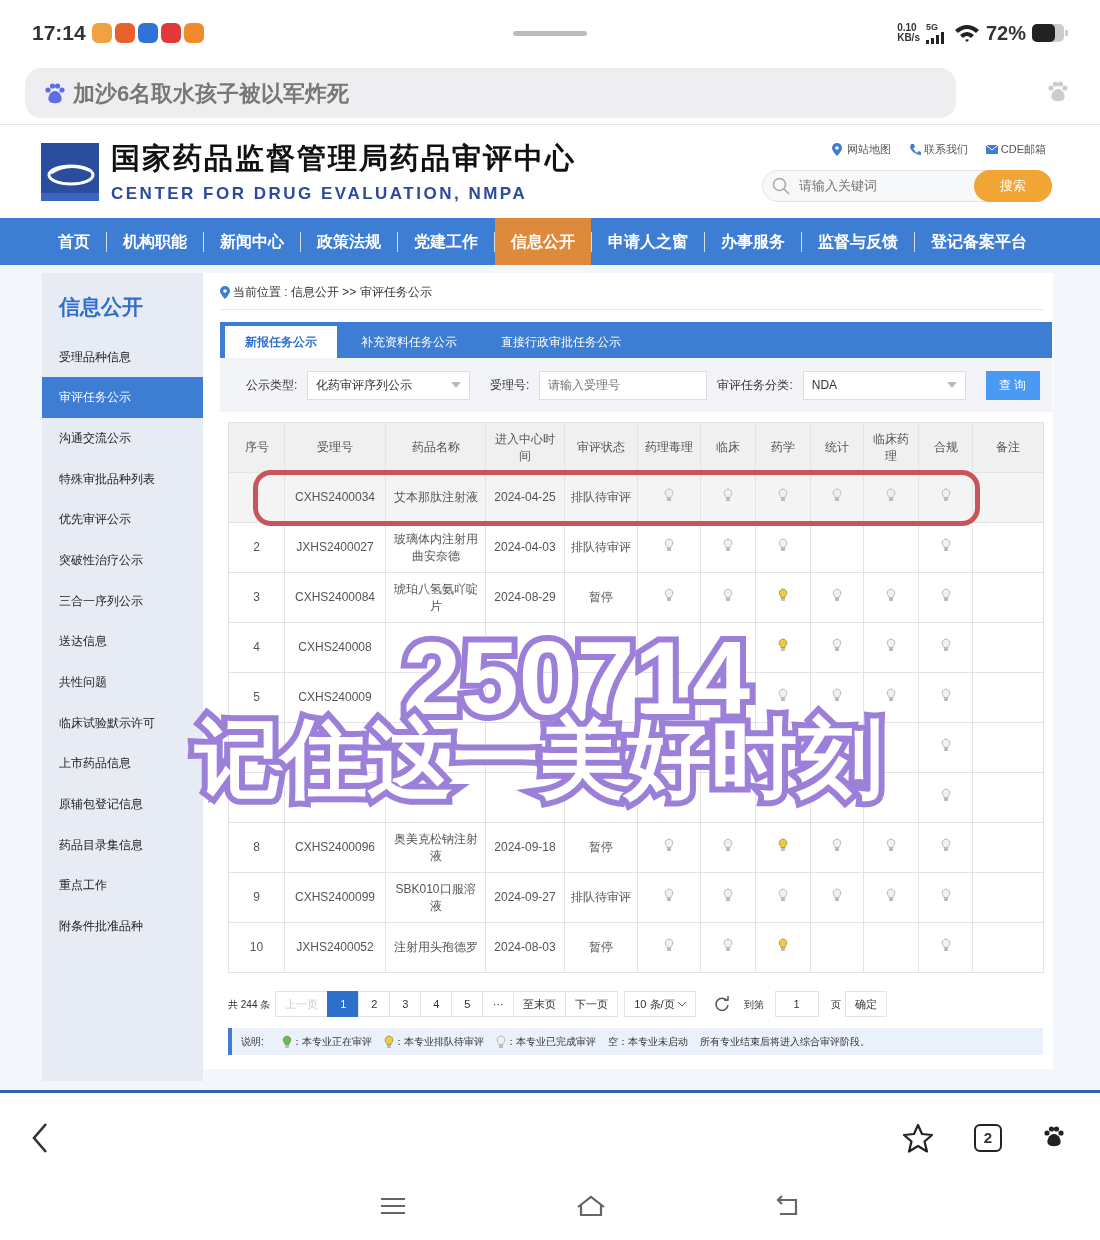  I want to click on home-icon, so click(591, 1205).